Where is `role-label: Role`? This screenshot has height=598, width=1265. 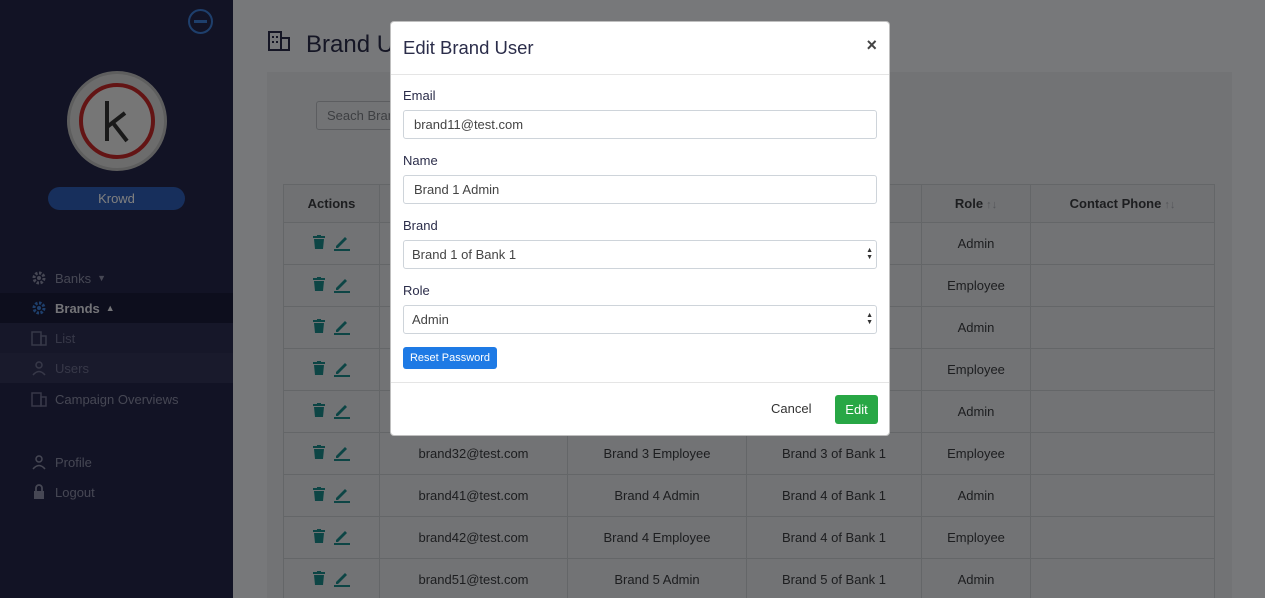
role-label: Role is located at coordinates (416, 290).